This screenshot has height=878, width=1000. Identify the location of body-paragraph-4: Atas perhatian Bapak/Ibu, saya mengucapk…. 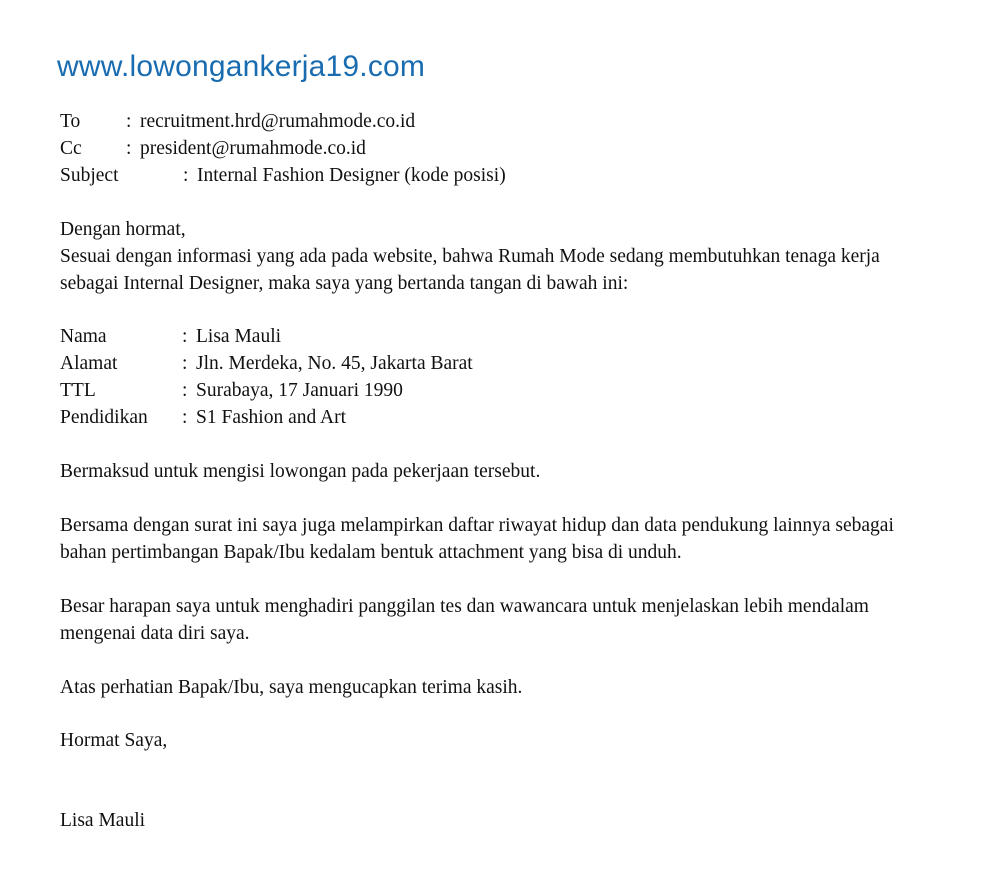
(291, 687).